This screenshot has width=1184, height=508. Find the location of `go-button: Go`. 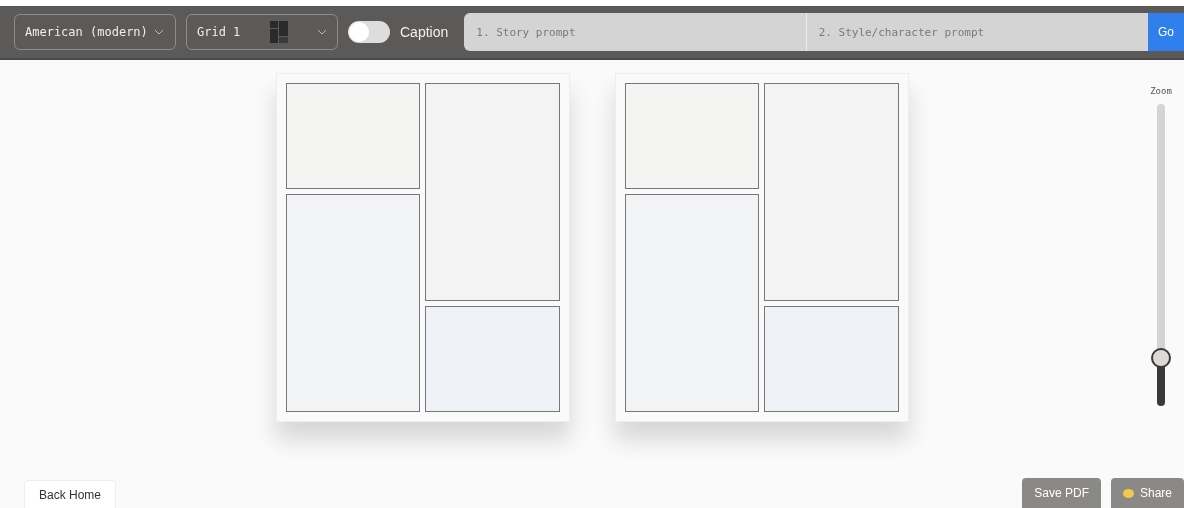

go-button: Go is located at coordinates (1166, 32).